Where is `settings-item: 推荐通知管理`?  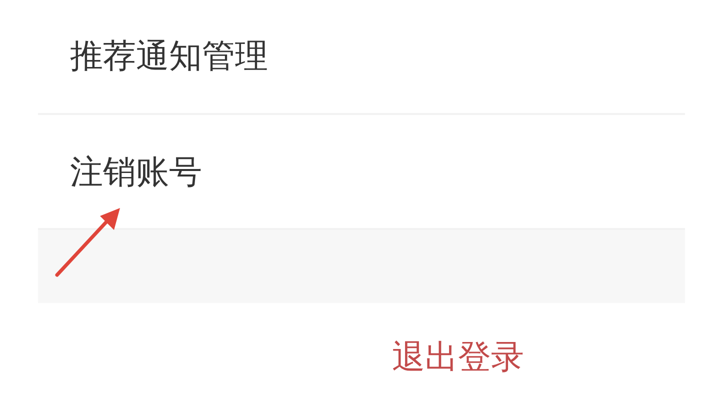
settings-item: 推荐通知管理 is located at coordinates (169, 56).